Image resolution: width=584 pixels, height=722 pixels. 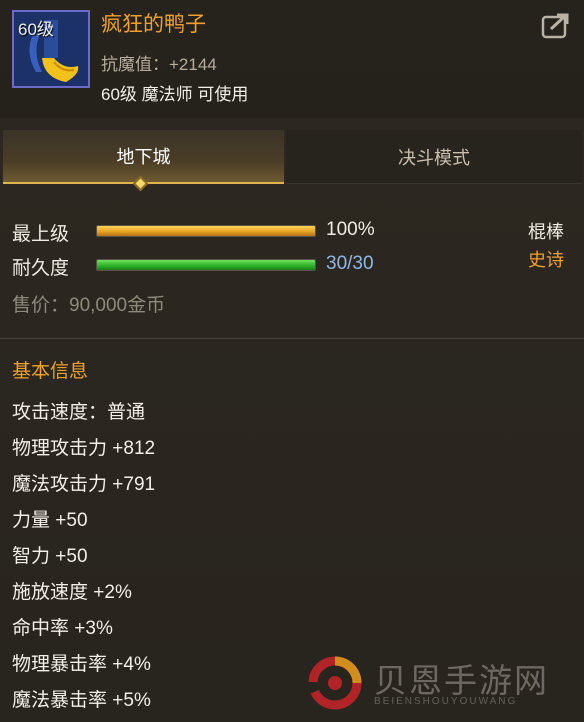 I want to click on share-icon, so click(x=556, y=26).